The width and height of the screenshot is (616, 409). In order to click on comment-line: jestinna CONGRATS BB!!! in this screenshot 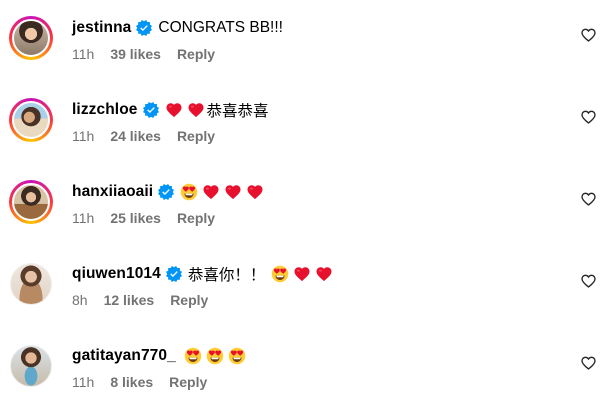, I will do `click(177, 28)`.